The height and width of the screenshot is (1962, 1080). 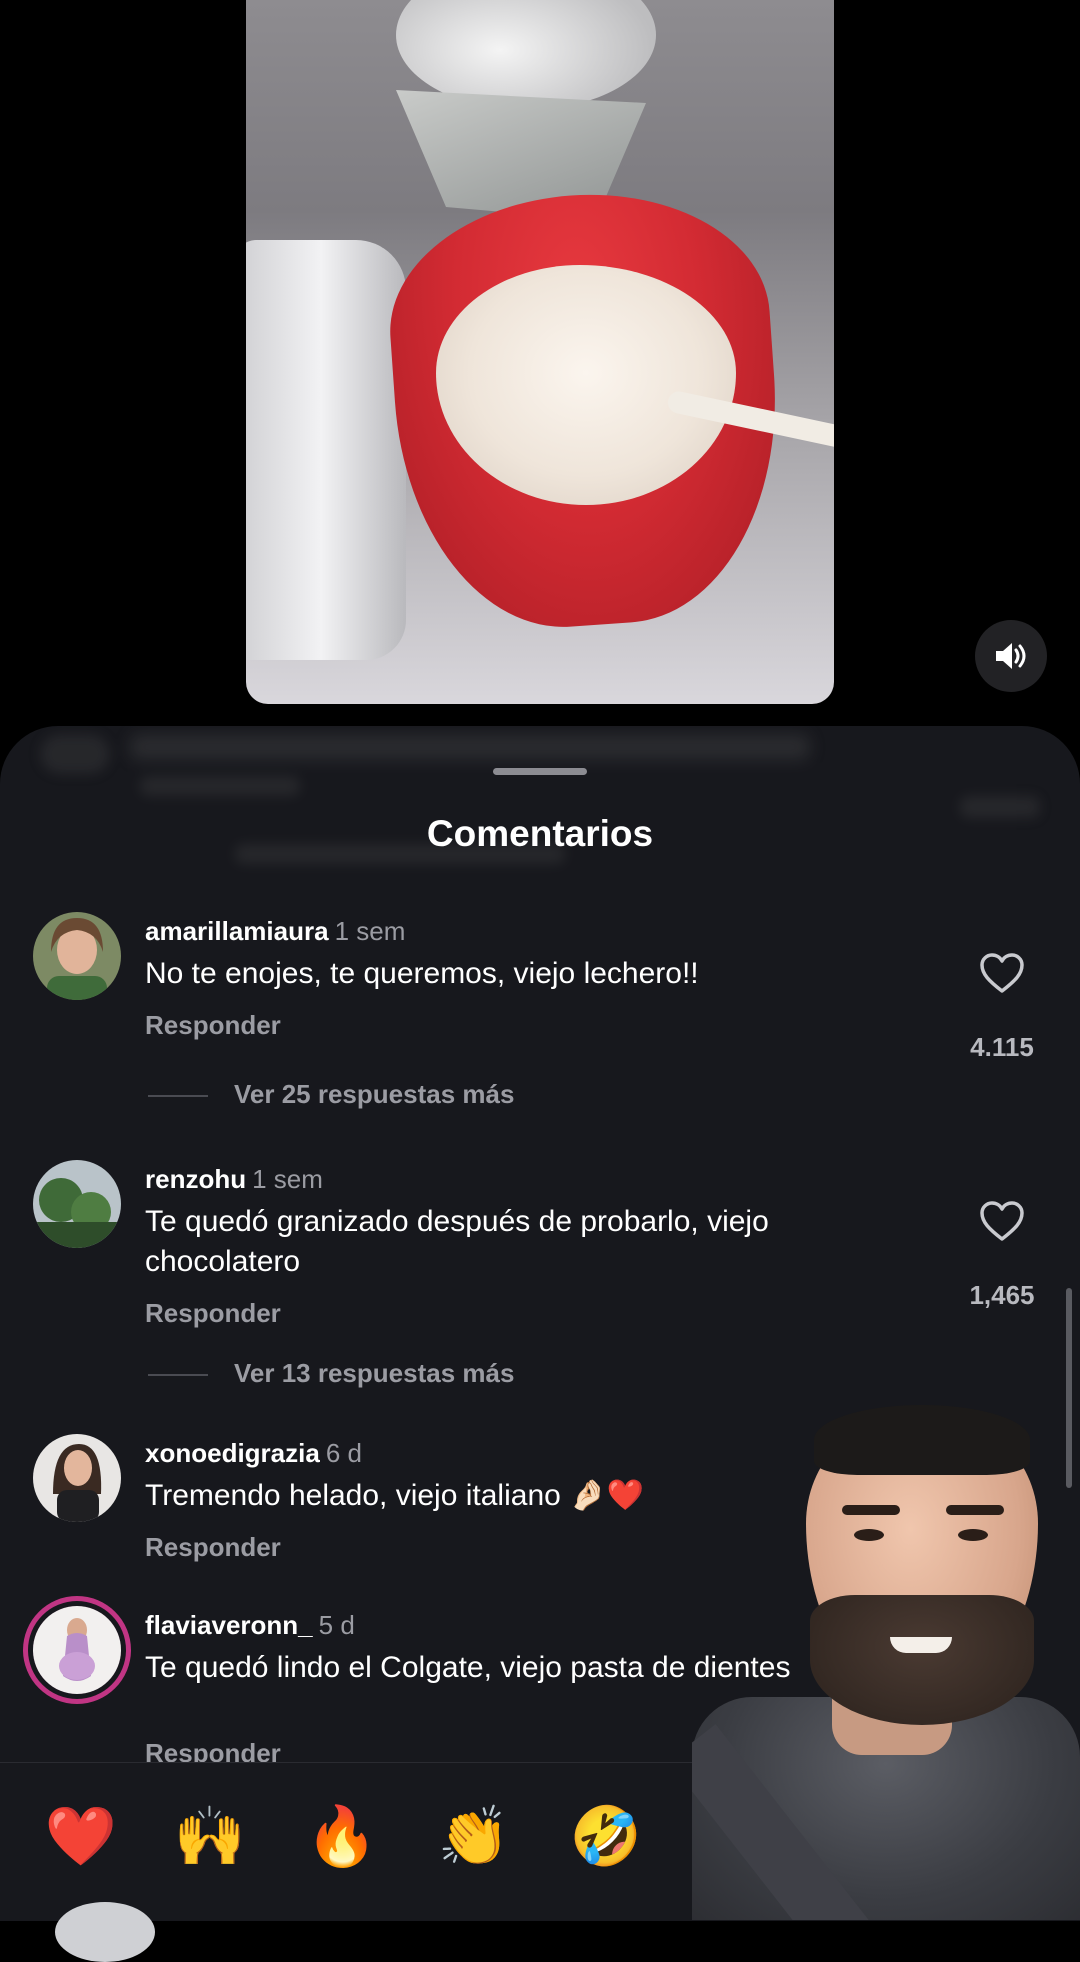 I want to click on pip-hair, so click(x=922, y=1440).